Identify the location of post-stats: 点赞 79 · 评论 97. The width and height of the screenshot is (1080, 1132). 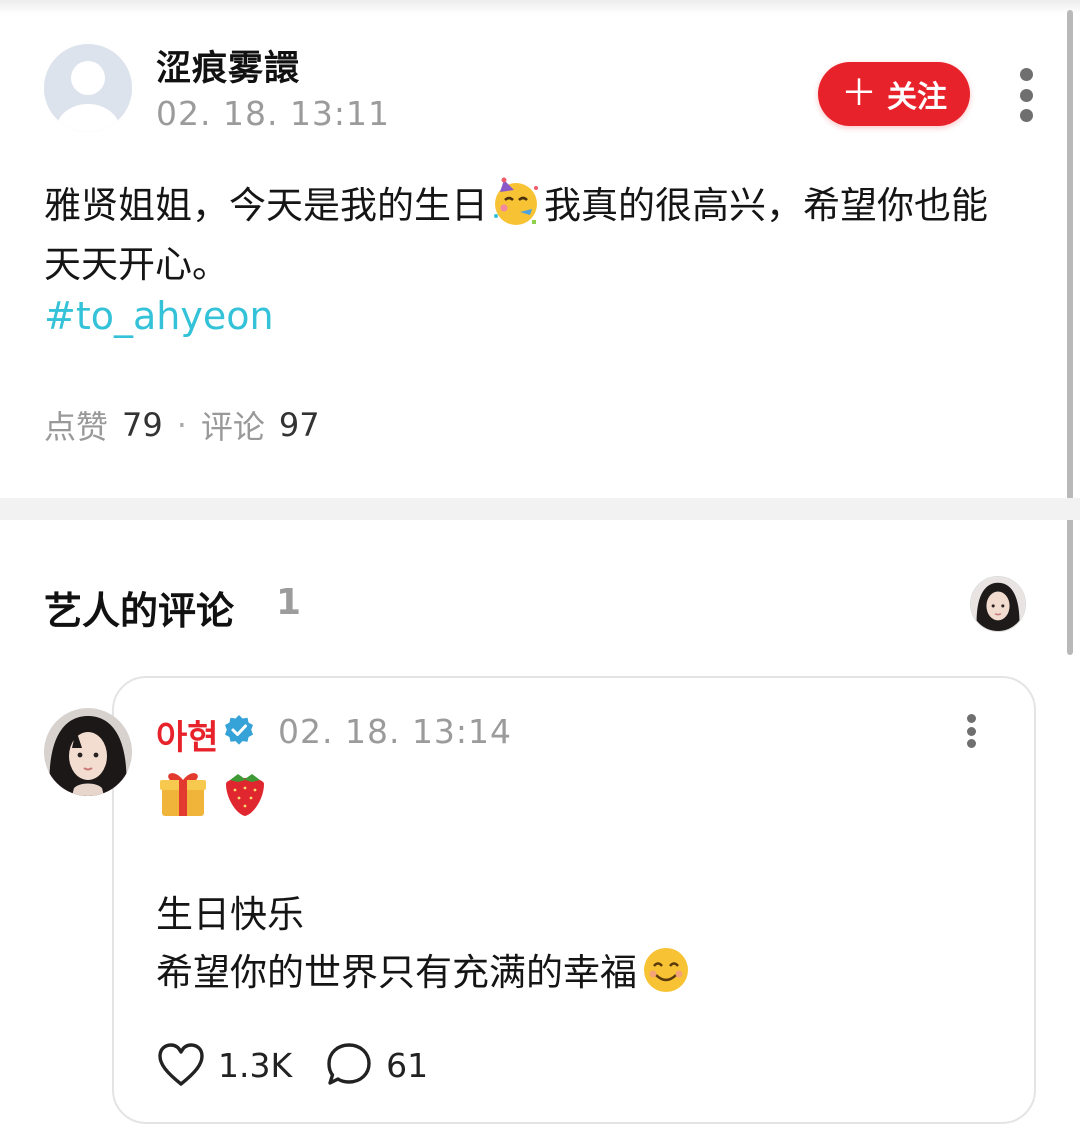
(182, 425).